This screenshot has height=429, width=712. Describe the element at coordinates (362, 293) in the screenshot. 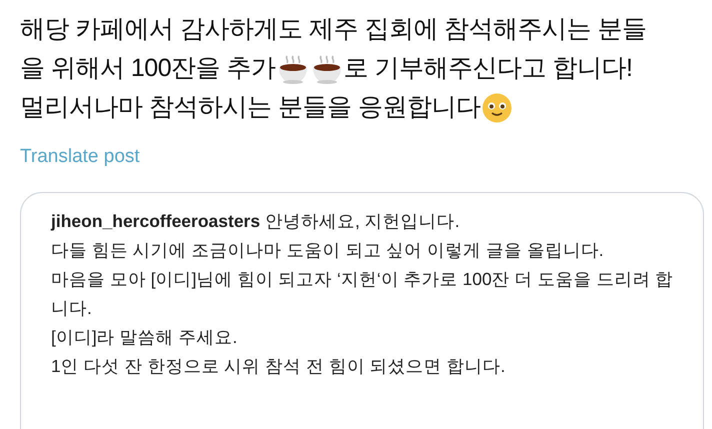

I see `quoted-text: 마음을 모아 [이디]님에 힘이 되고자 ‘지헌‘이 추가로 100잔 더 도움을 드리려 합니다.` at that location.